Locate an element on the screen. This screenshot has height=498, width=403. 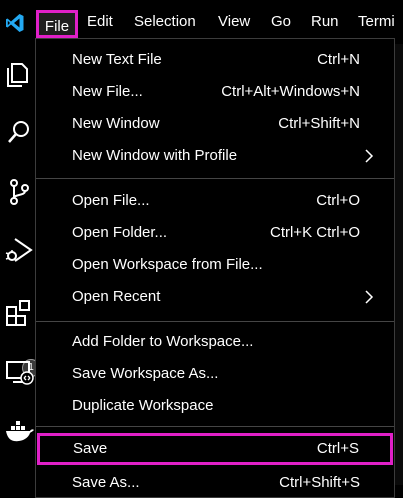
vscode-logo-icon is located at coordinates (15, 23).